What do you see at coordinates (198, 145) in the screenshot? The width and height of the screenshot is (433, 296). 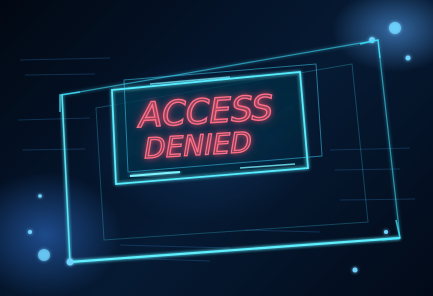 I see `denied-text: DENIED` at bounding box center [198, 145].